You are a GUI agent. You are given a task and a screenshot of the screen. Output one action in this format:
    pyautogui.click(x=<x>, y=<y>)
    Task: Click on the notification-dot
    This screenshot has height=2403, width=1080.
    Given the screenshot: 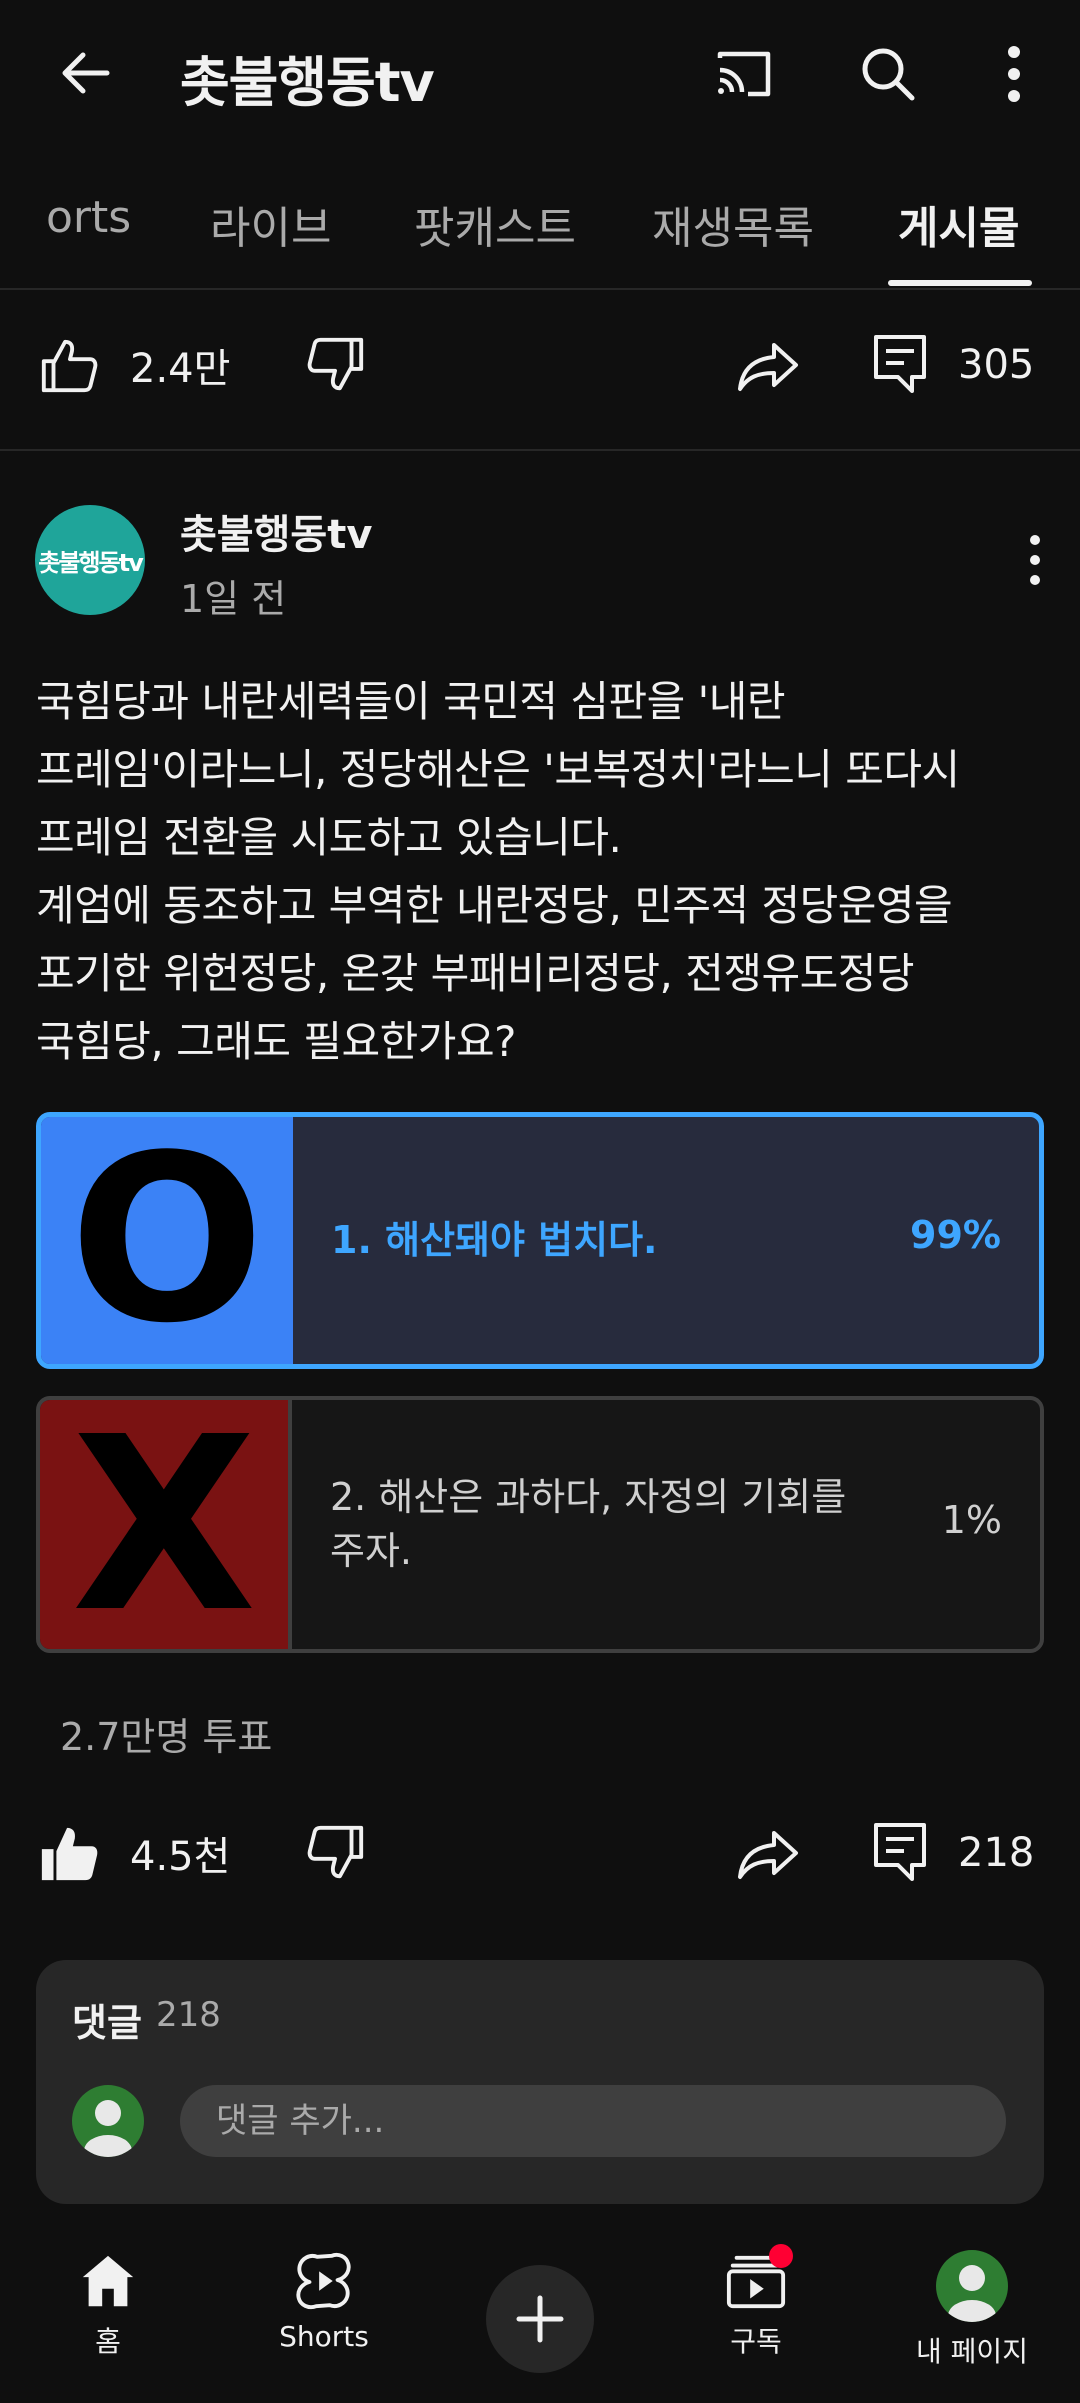 What is the action you would take?
    pyautogui.click(x=781, y=2256)
    